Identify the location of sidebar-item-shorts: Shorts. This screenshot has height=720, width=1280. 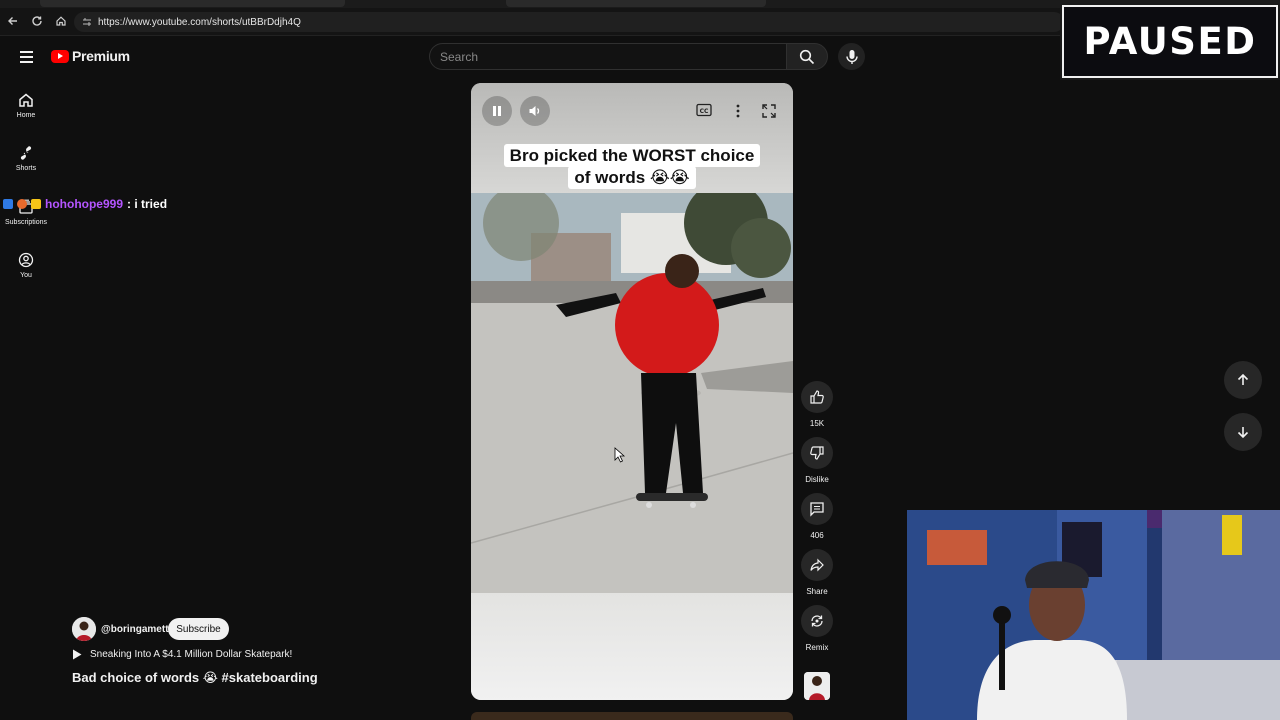
(26, 158).